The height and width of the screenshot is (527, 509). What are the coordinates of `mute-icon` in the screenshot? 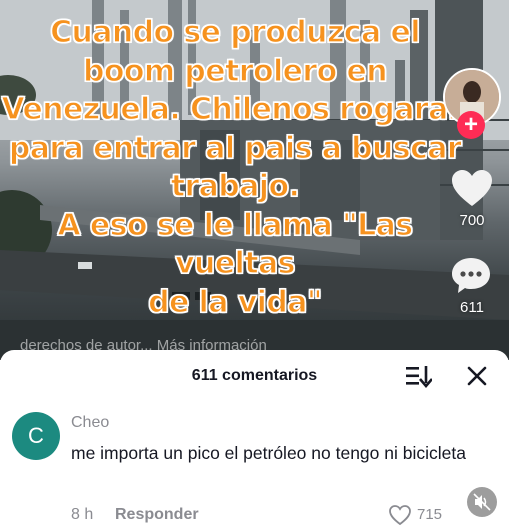 It's located at (482, 502).